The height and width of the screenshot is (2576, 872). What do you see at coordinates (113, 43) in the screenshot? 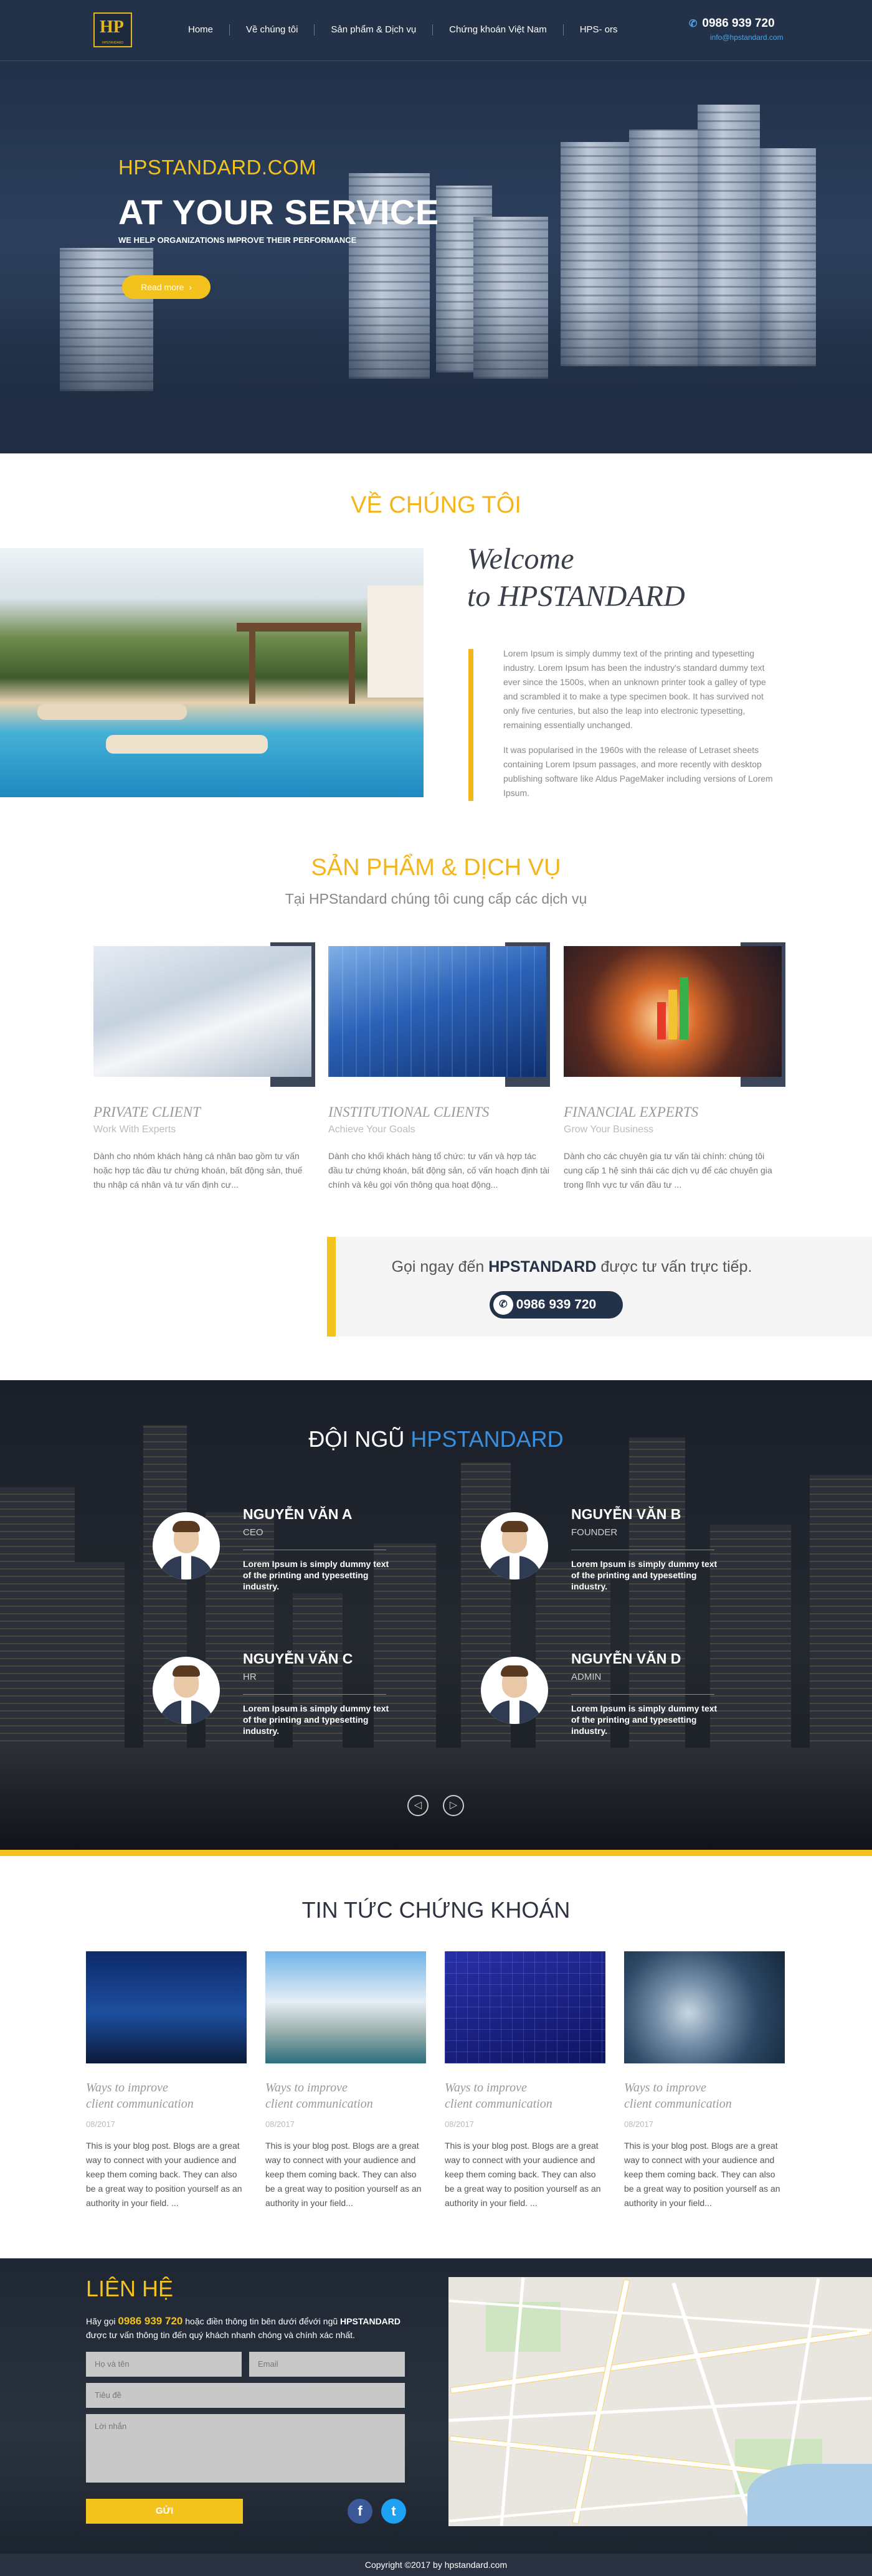
I see `logo-subtext: HPSTANDARD` at bounding box center [113, 43].